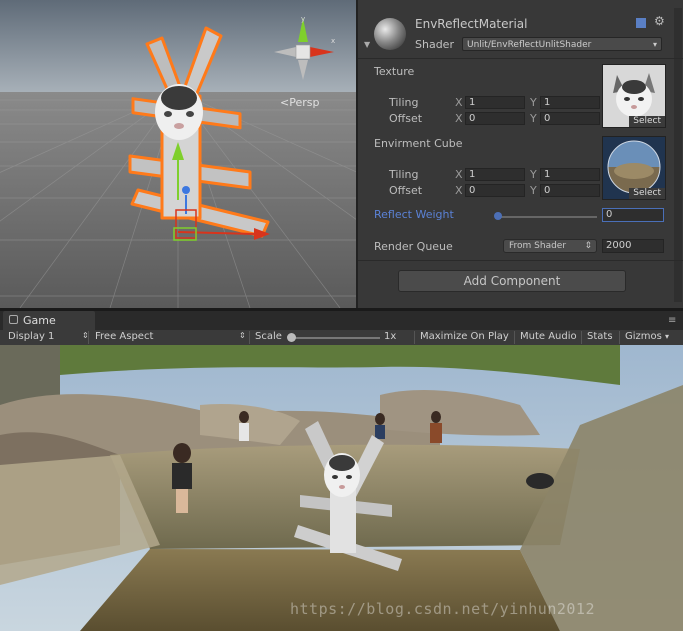 Image resolution: width=683 pixels, height=631 pixels. What do you see at coordinates (520, 260) in the screenshot?
I see `component-divider` at bounding box center [520, 260].